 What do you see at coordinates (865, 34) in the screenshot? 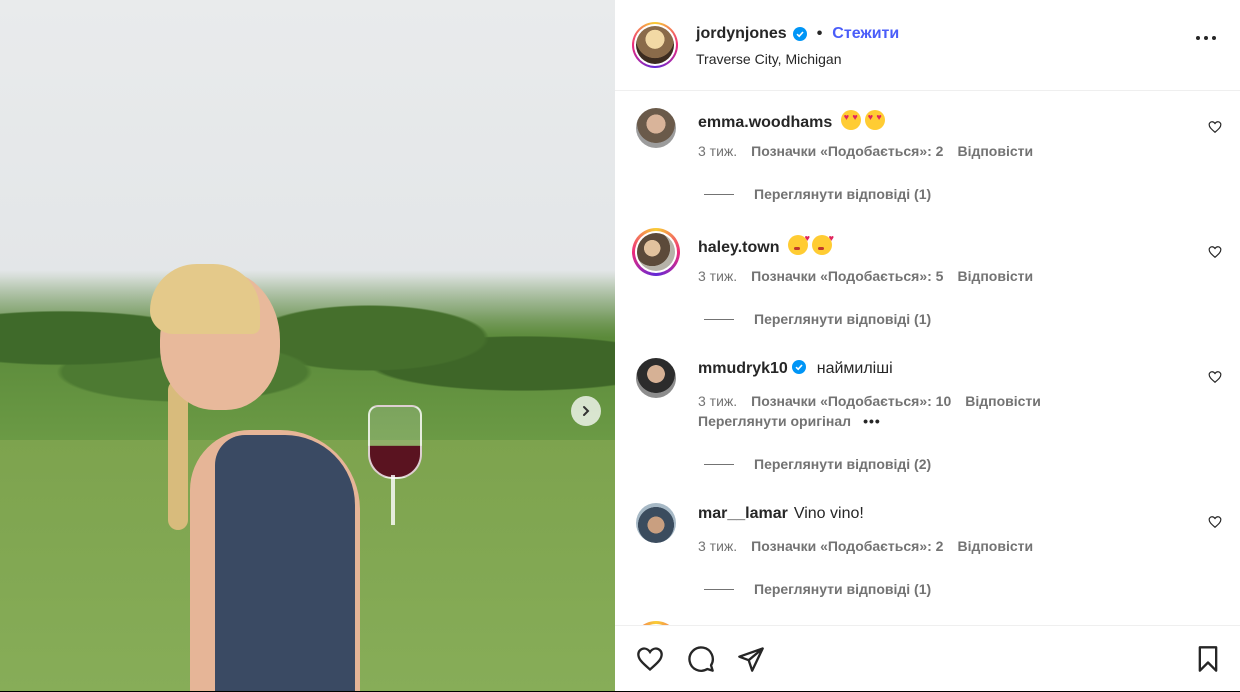
I see `follow-button: Стежити` at bounding box center [865, 34].